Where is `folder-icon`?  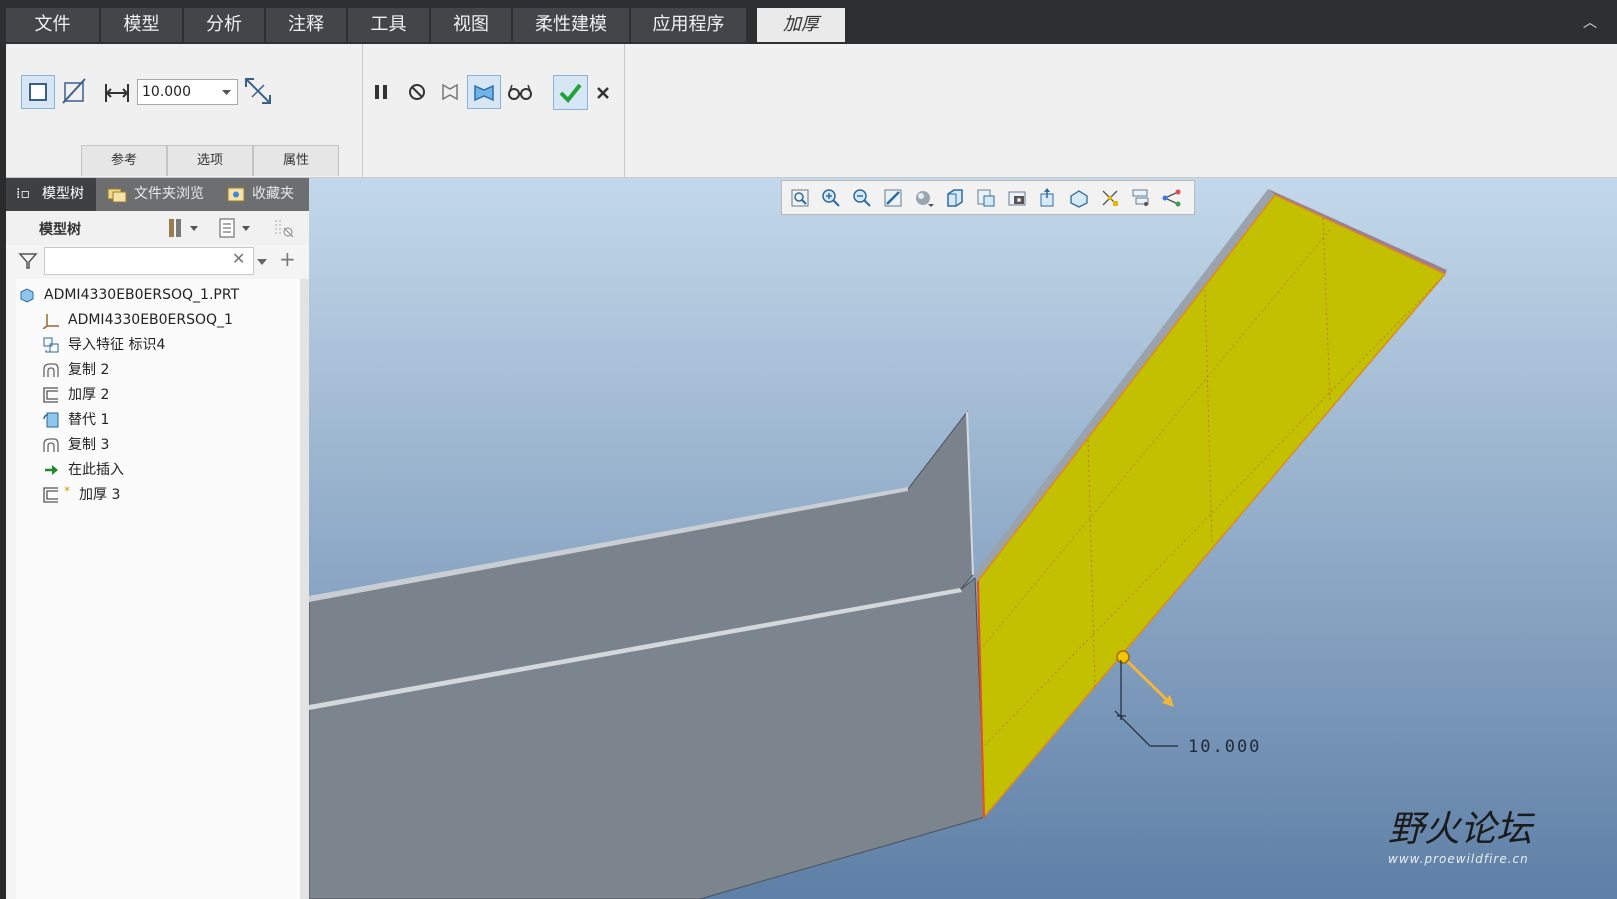
folder-icon is located at coordinates (117, 194).